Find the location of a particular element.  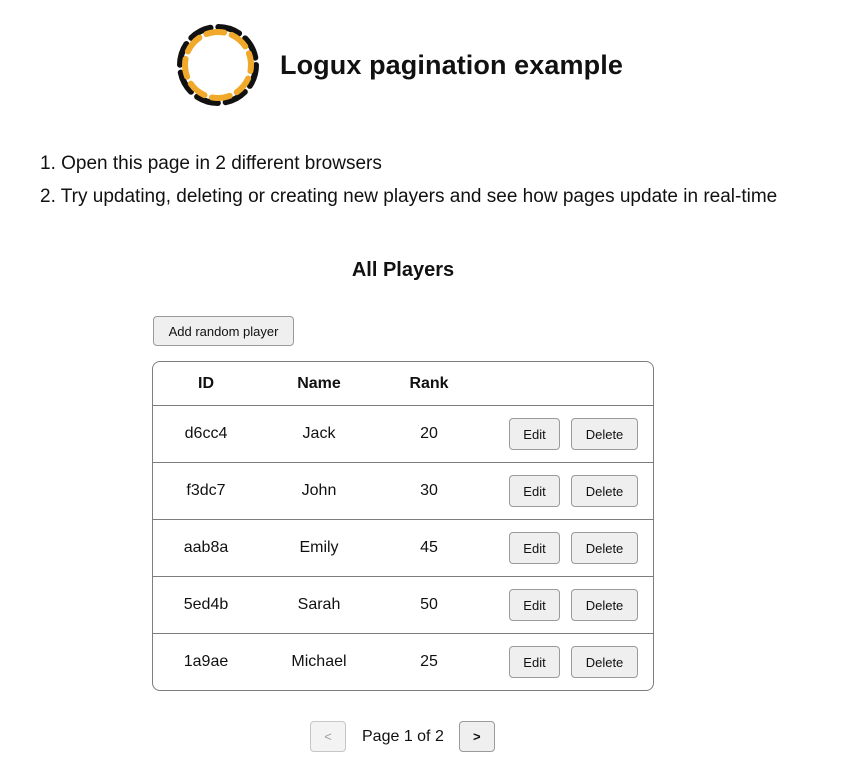

table-row: aab8a Emily 45 Edit Delete is located at coordinates (403, 548).